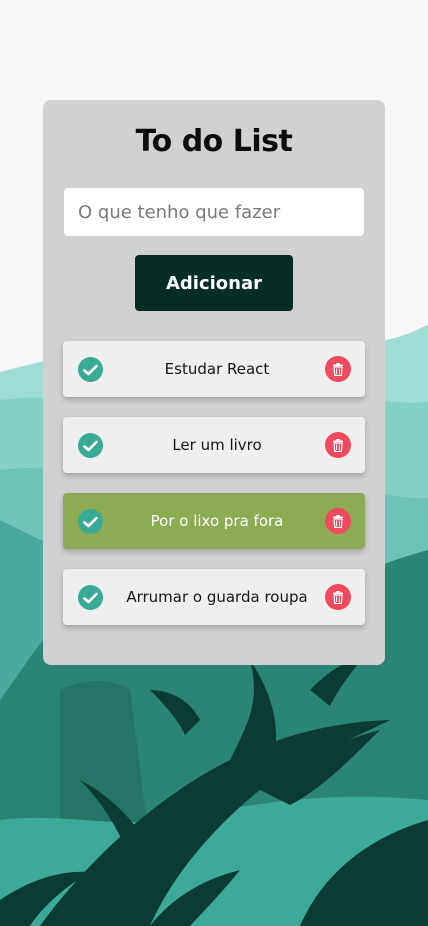  I want to click on task-item-done: Por o lixo pra fora, so click(214, 521).